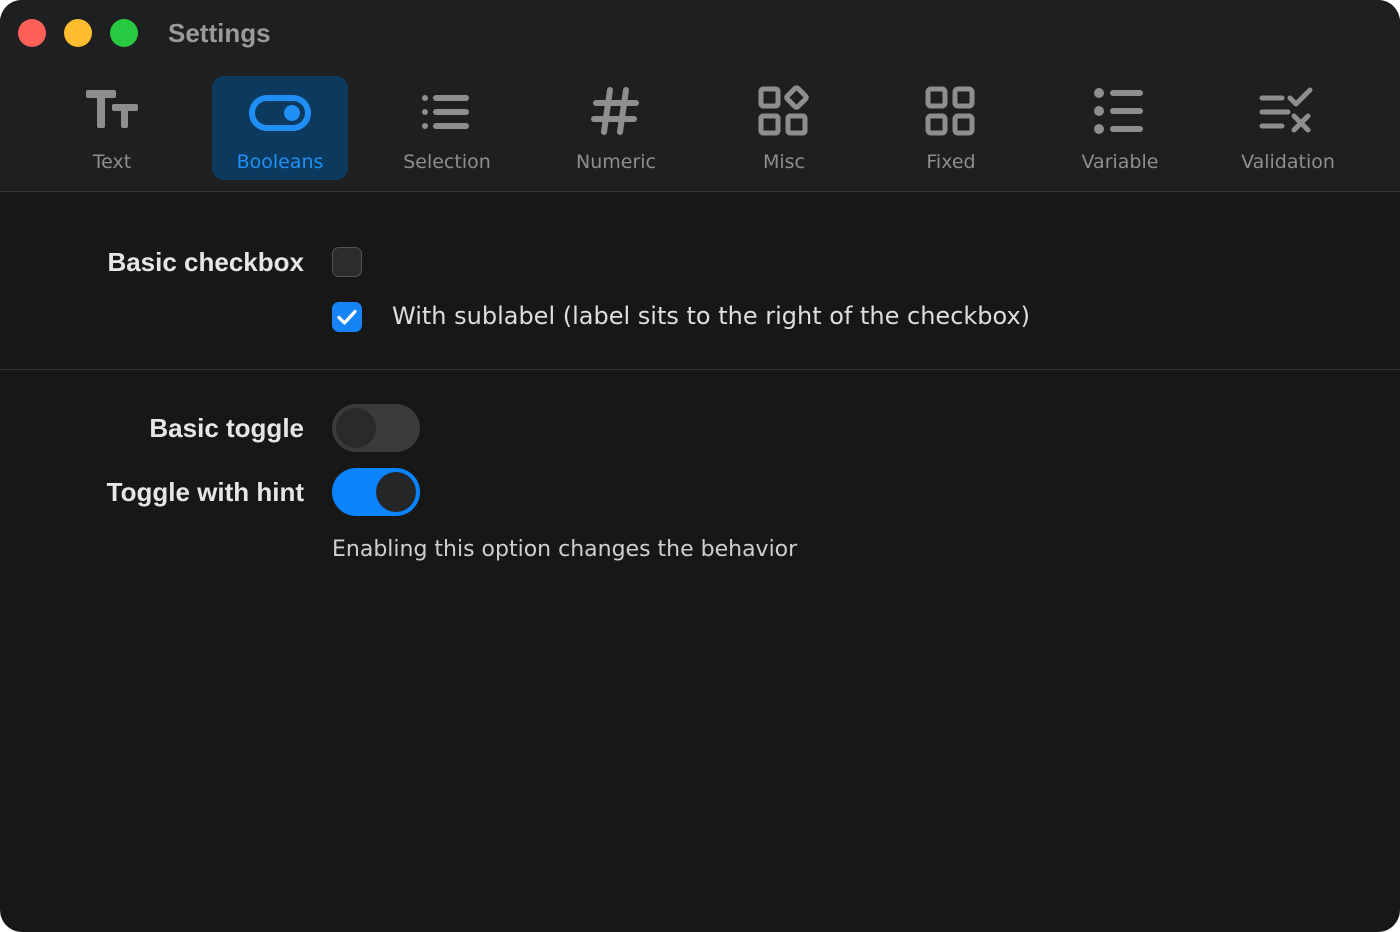 This screenshot has width=1400, height=932. What do you see at coordinates (280, 162) in the screenshot?
I see `tab-label: Booleans` at bounding box center [280, 162].